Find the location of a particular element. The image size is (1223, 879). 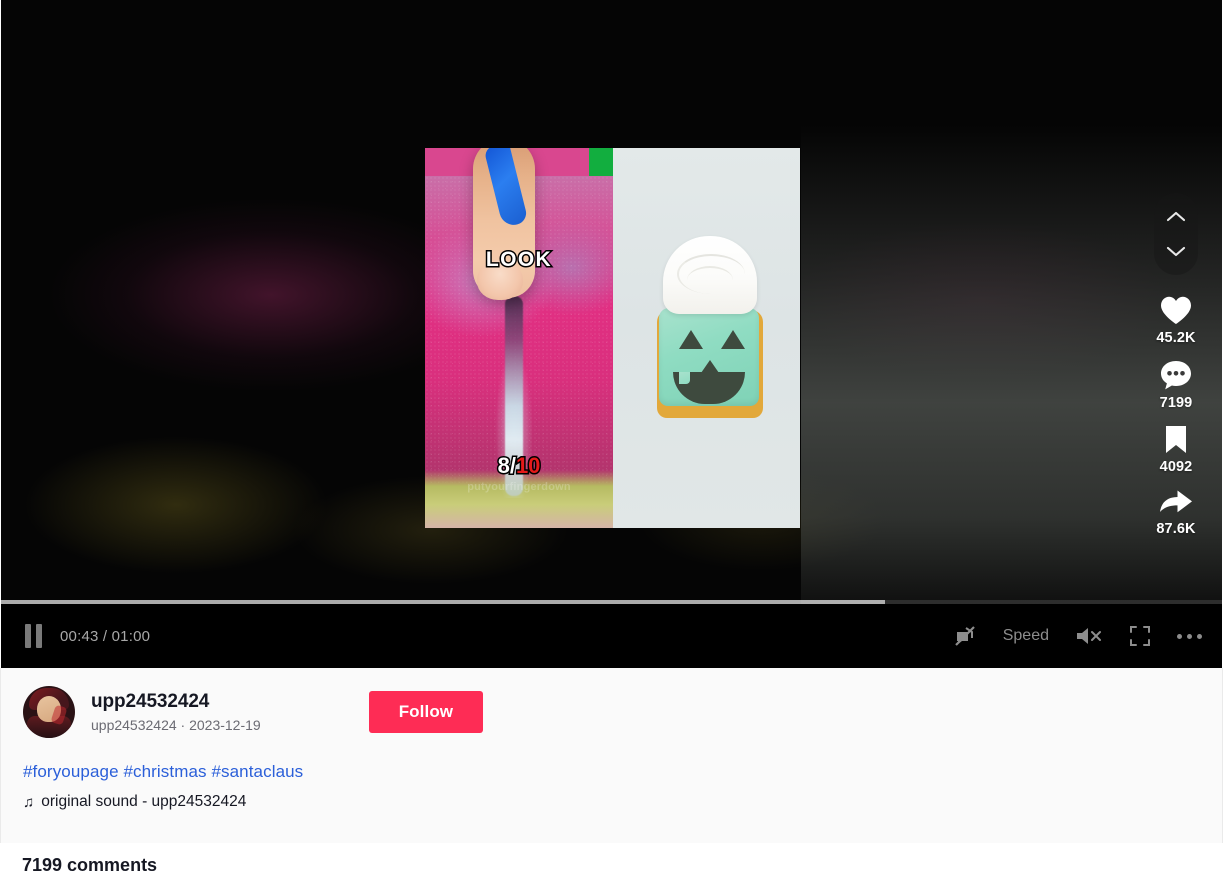

jackolantern-eye-right is located at coordinates (733, 339).